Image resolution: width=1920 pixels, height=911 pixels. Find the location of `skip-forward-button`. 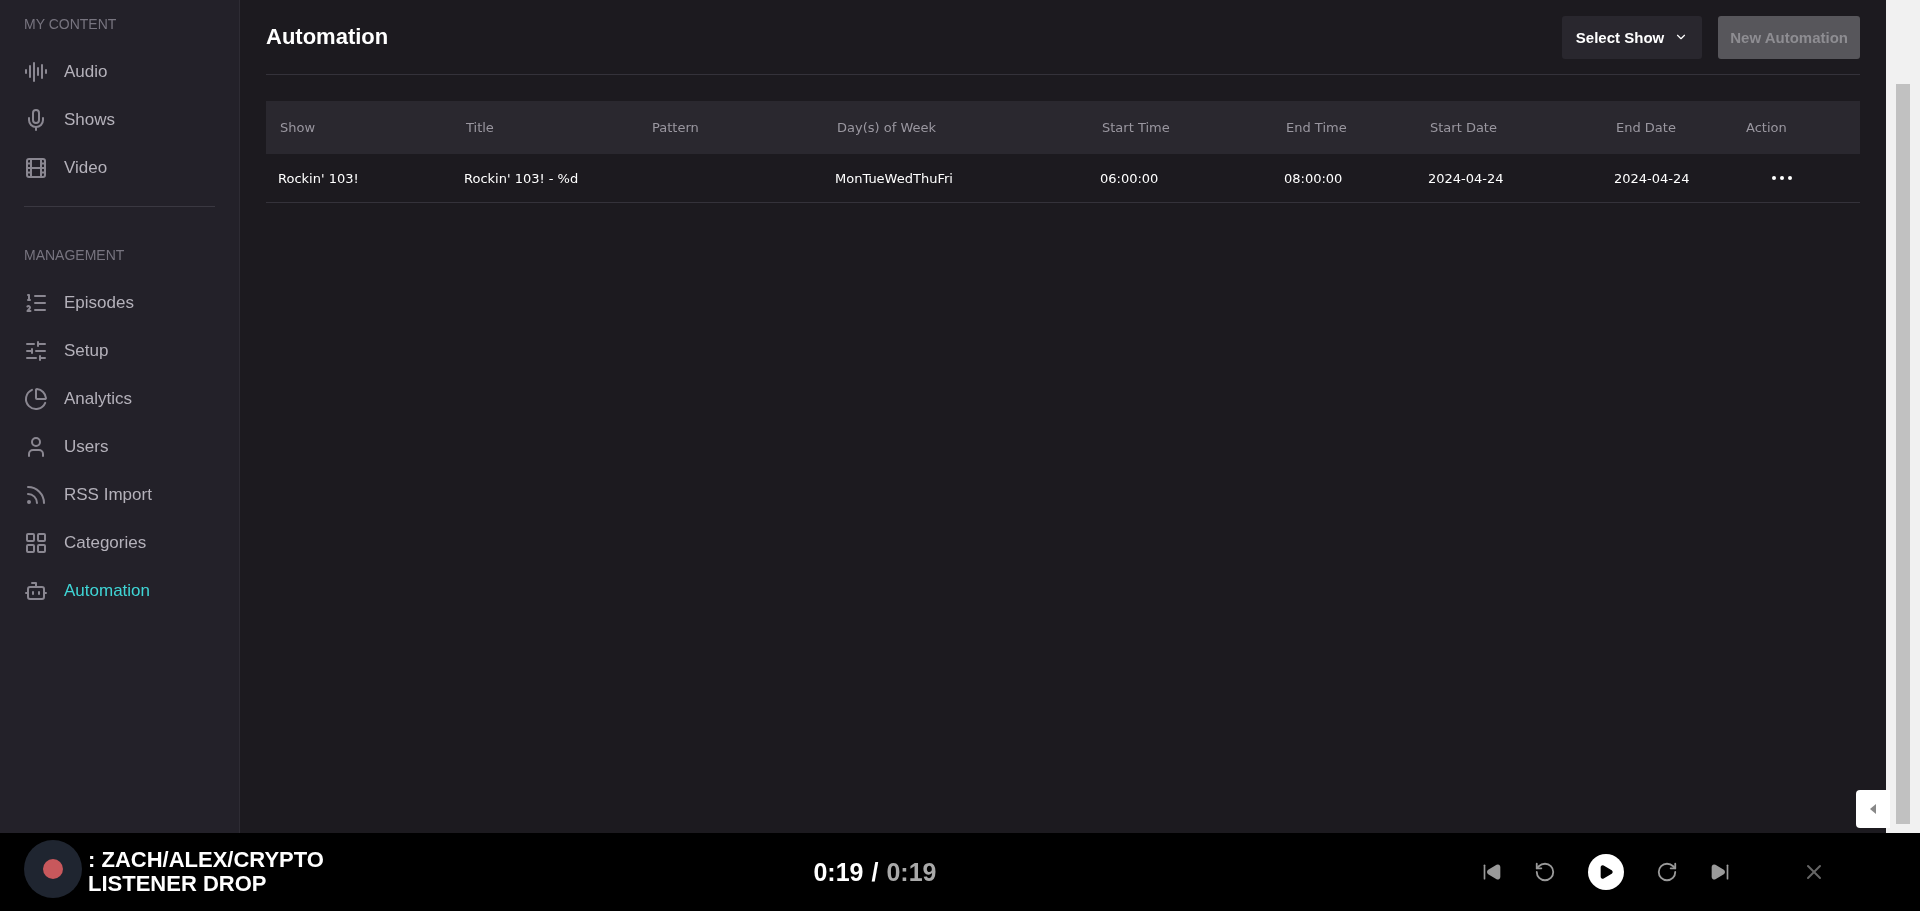

skip-forward-button is located at coordinates (1720, 872).